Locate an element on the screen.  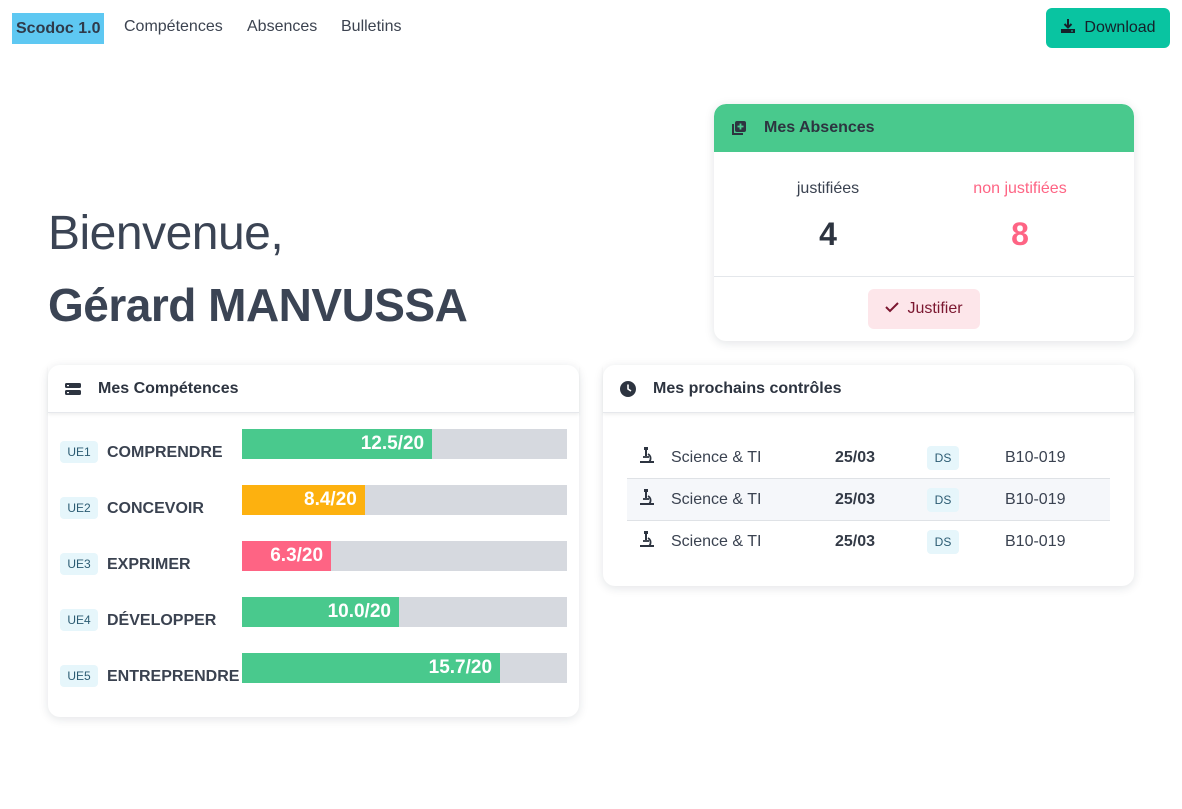
download-button: Download is located at coordinates (1108, 28).